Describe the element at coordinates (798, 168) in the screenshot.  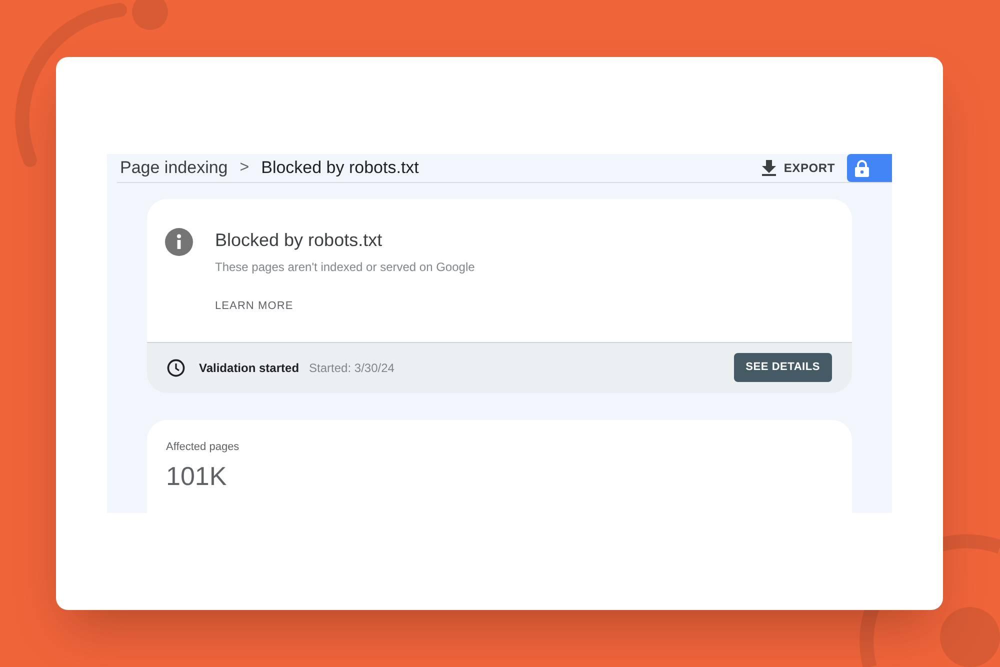
I see `export-button: EXPORT` at that location.